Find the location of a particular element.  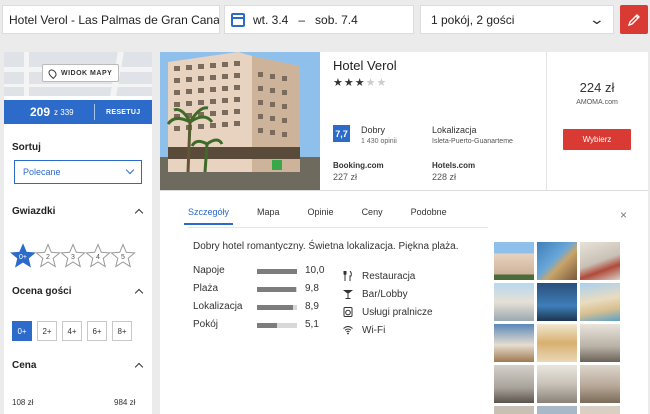

star-filter-3: 3 is located at coordinates (73, 256).